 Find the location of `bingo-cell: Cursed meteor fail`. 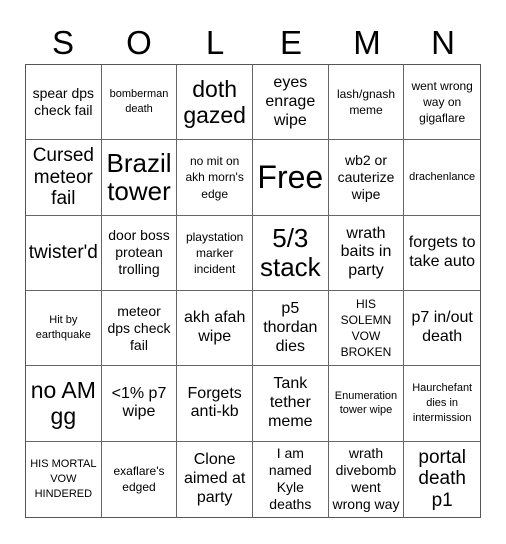

bingo-cell: Cursed meteor fail is located at coordinates (64, 178).